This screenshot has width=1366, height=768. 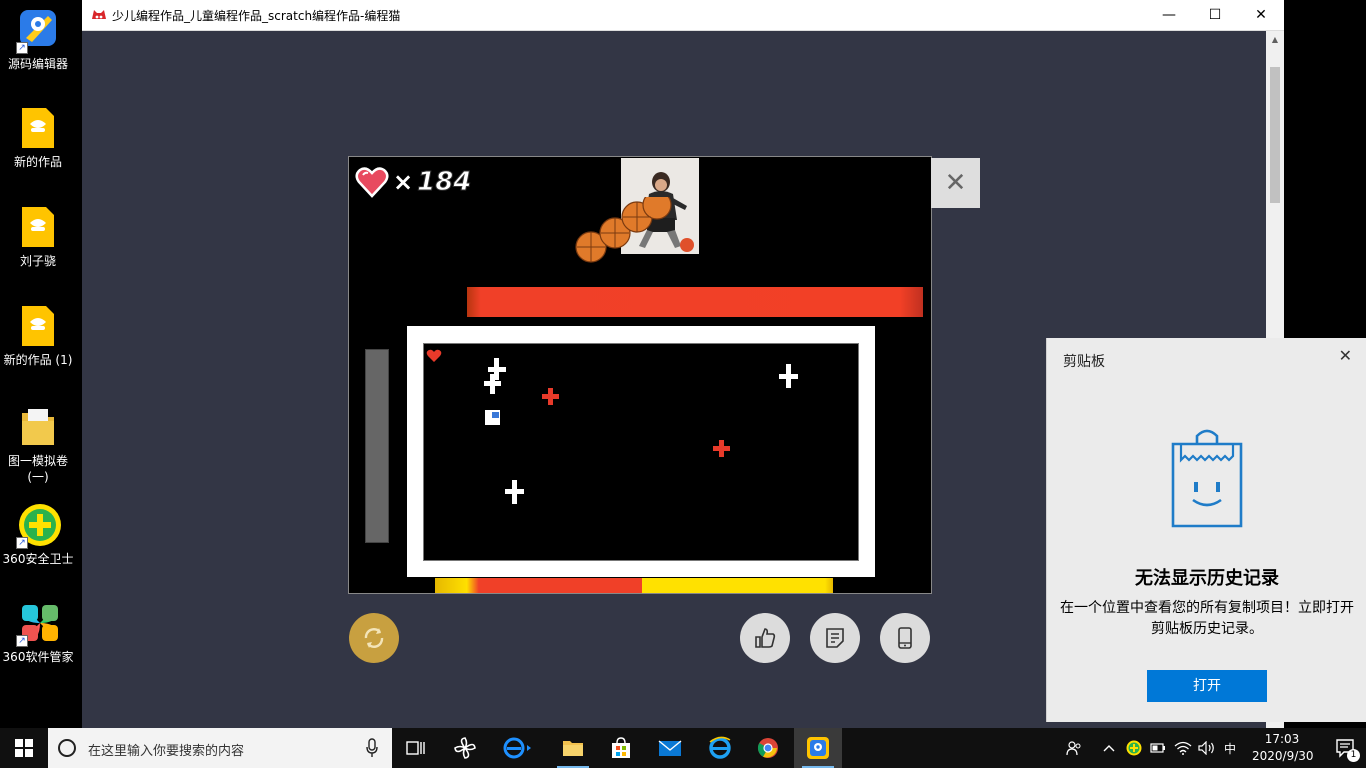 I want to click on taskbar-app-chrome, so click(x=768, y=748).